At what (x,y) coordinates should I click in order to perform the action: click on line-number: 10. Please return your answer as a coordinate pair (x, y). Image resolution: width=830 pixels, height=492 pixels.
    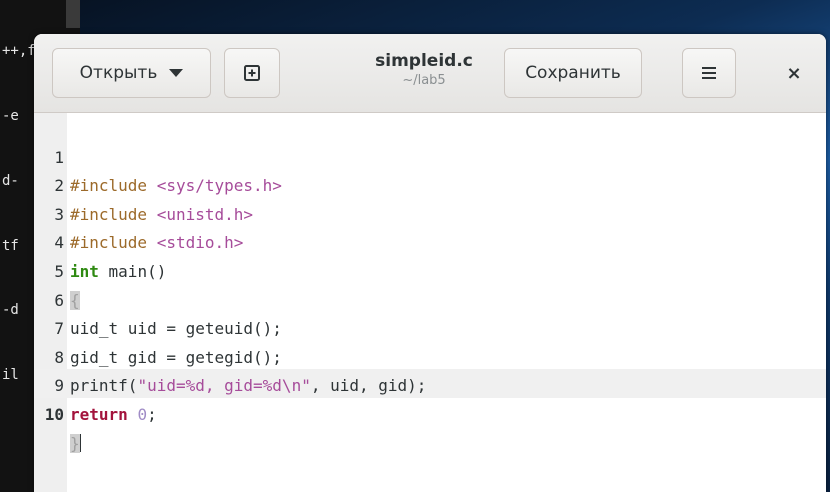
    Looking at the image, I should click on (54, 414).